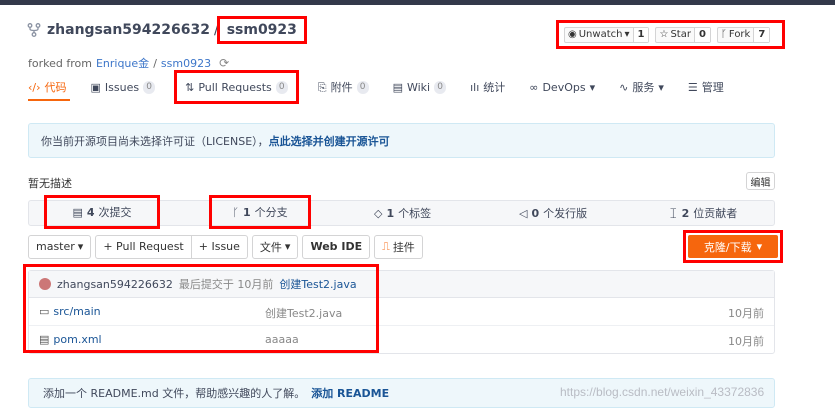 This screenshot has width=835, height=412. What do you see at coordinates (727, 247) in the screenshot?
I see `clone-download-label: 克隆/下载` at bounding box center [727, 247].